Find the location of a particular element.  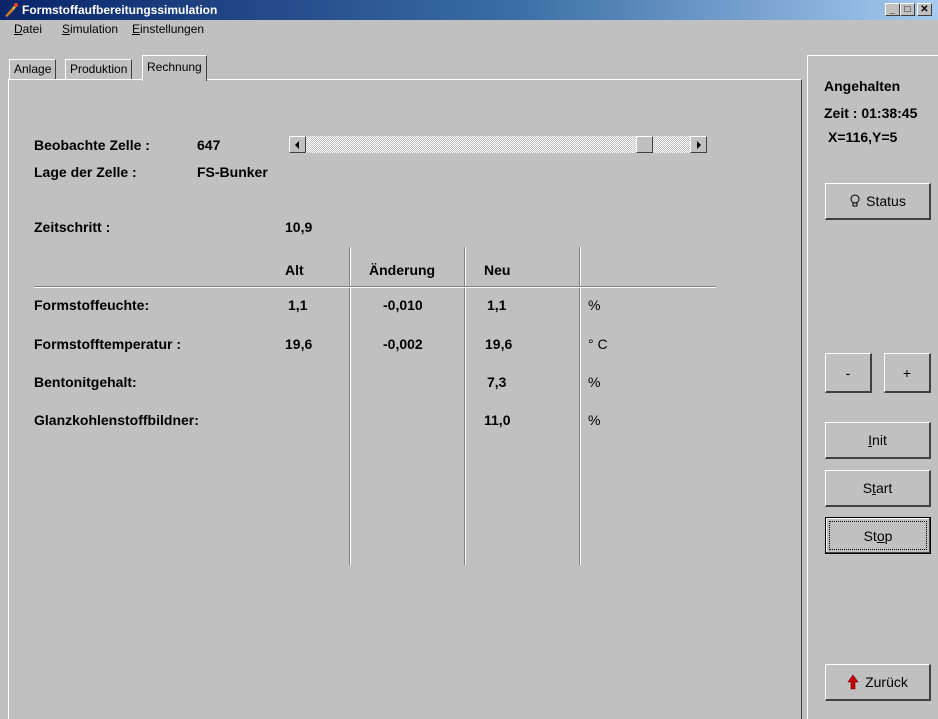

cell-neu: 1,1 is located at coordinates (497, 305).